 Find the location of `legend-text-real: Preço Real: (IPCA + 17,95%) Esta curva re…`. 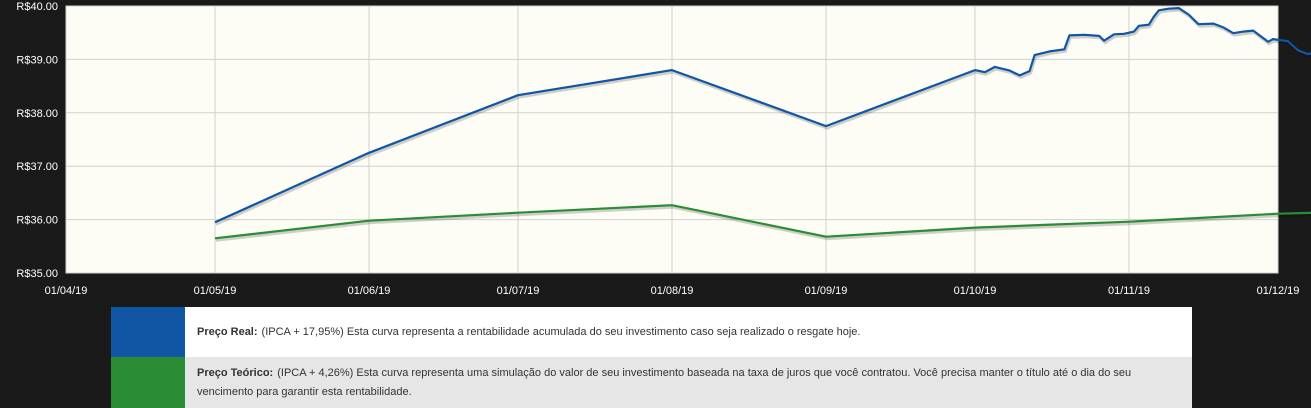

legend-text-real: Preço Real: (IPCA + 17,95%) Esta curva re… is located at coordinates (528, 332).